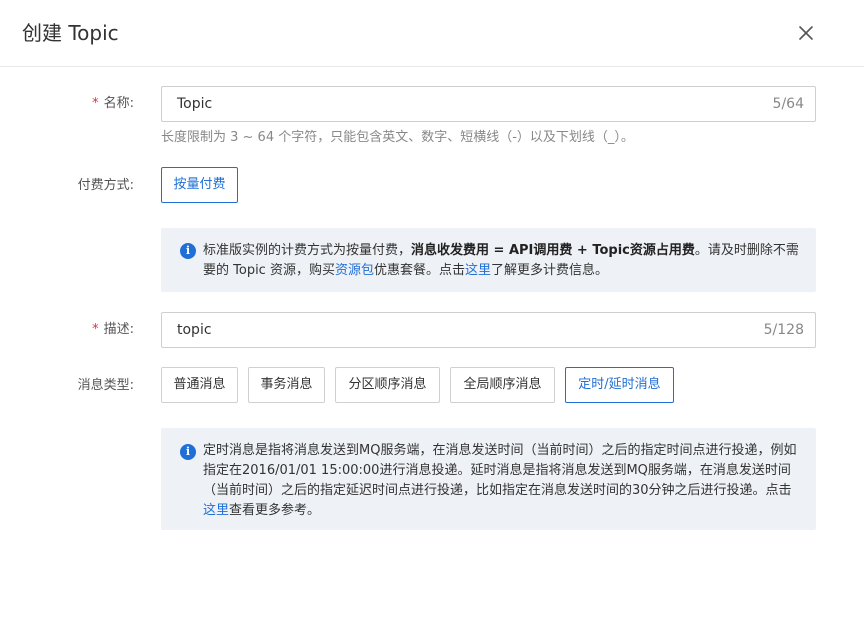 The height and width of the screenshot is (626, 864). Describe the element at coordinates (783, 330) in the screenshot. I see `description-char-counter: 5/128` at that location.